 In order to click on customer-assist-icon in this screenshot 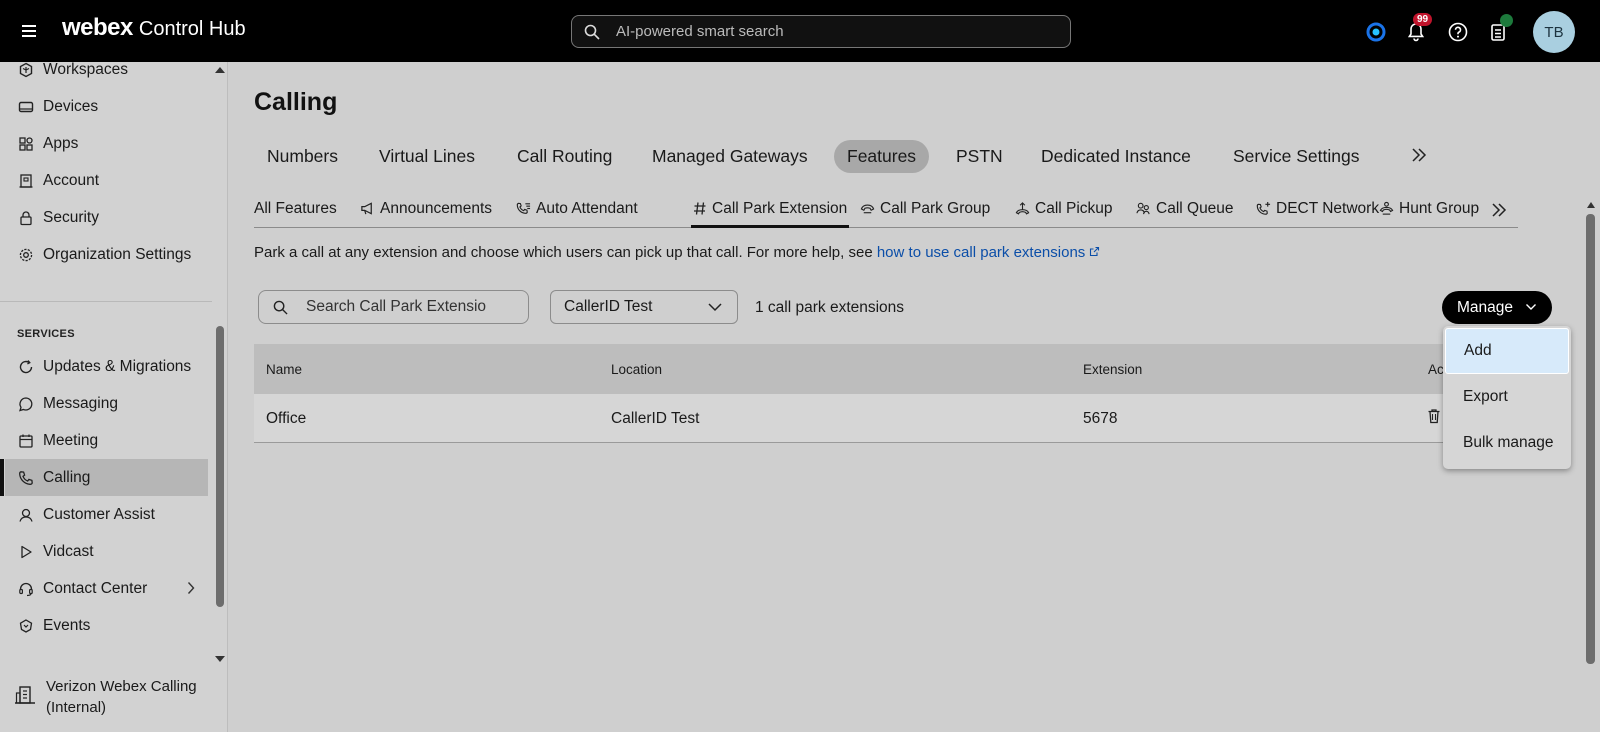, I will do `click(25, 514)`.